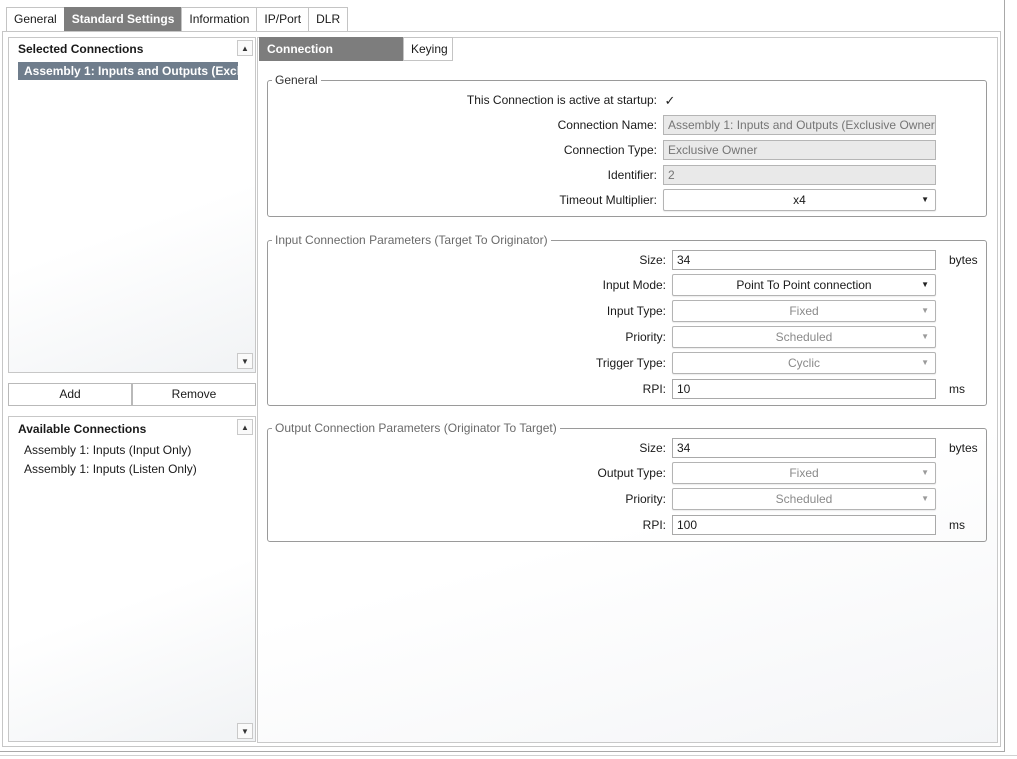  Describe the element at coordinates (654, 389) in the screenshot. I see `input-rpi-label: RPI:` at that location.